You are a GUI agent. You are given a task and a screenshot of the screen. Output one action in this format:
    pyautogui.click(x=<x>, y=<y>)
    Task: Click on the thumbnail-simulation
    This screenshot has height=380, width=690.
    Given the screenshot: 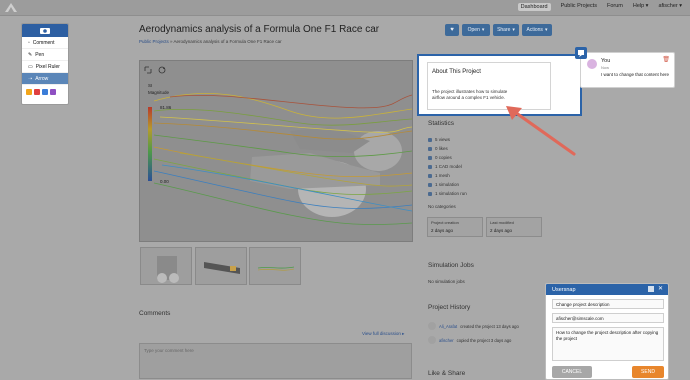 What is the action you would take?
    pyautogui.click(x=275, y=266)
    